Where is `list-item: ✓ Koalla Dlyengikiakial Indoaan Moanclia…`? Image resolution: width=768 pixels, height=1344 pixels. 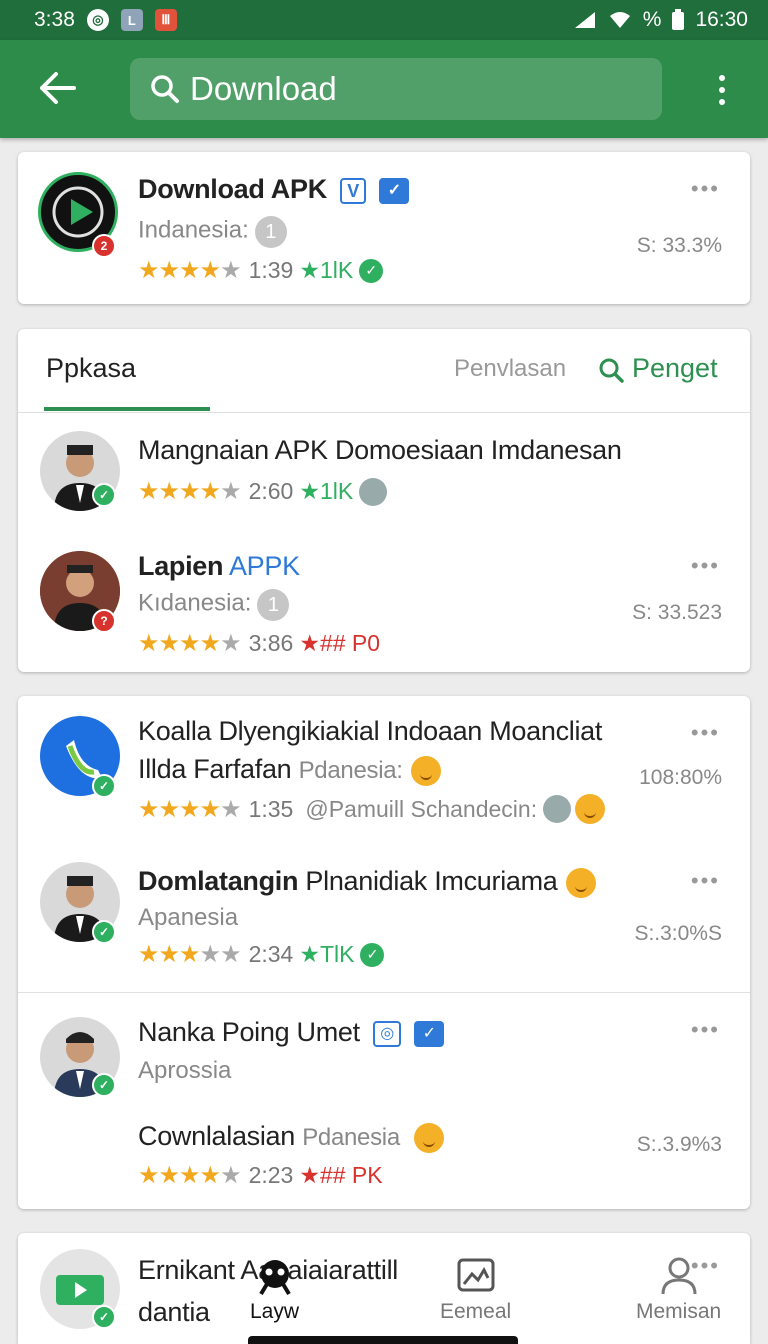
list-item: ✓ Koalla Dlyengikiakial Indoaan Moanclia… is located at coordinates (384, 770).